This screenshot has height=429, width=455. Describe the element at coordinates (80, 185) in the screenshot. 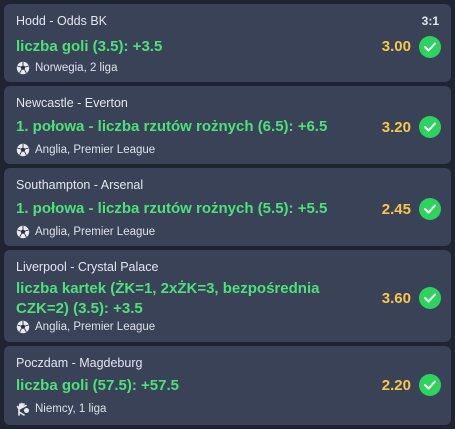

I see `match-name: Southampton - Arsenal` at that location.